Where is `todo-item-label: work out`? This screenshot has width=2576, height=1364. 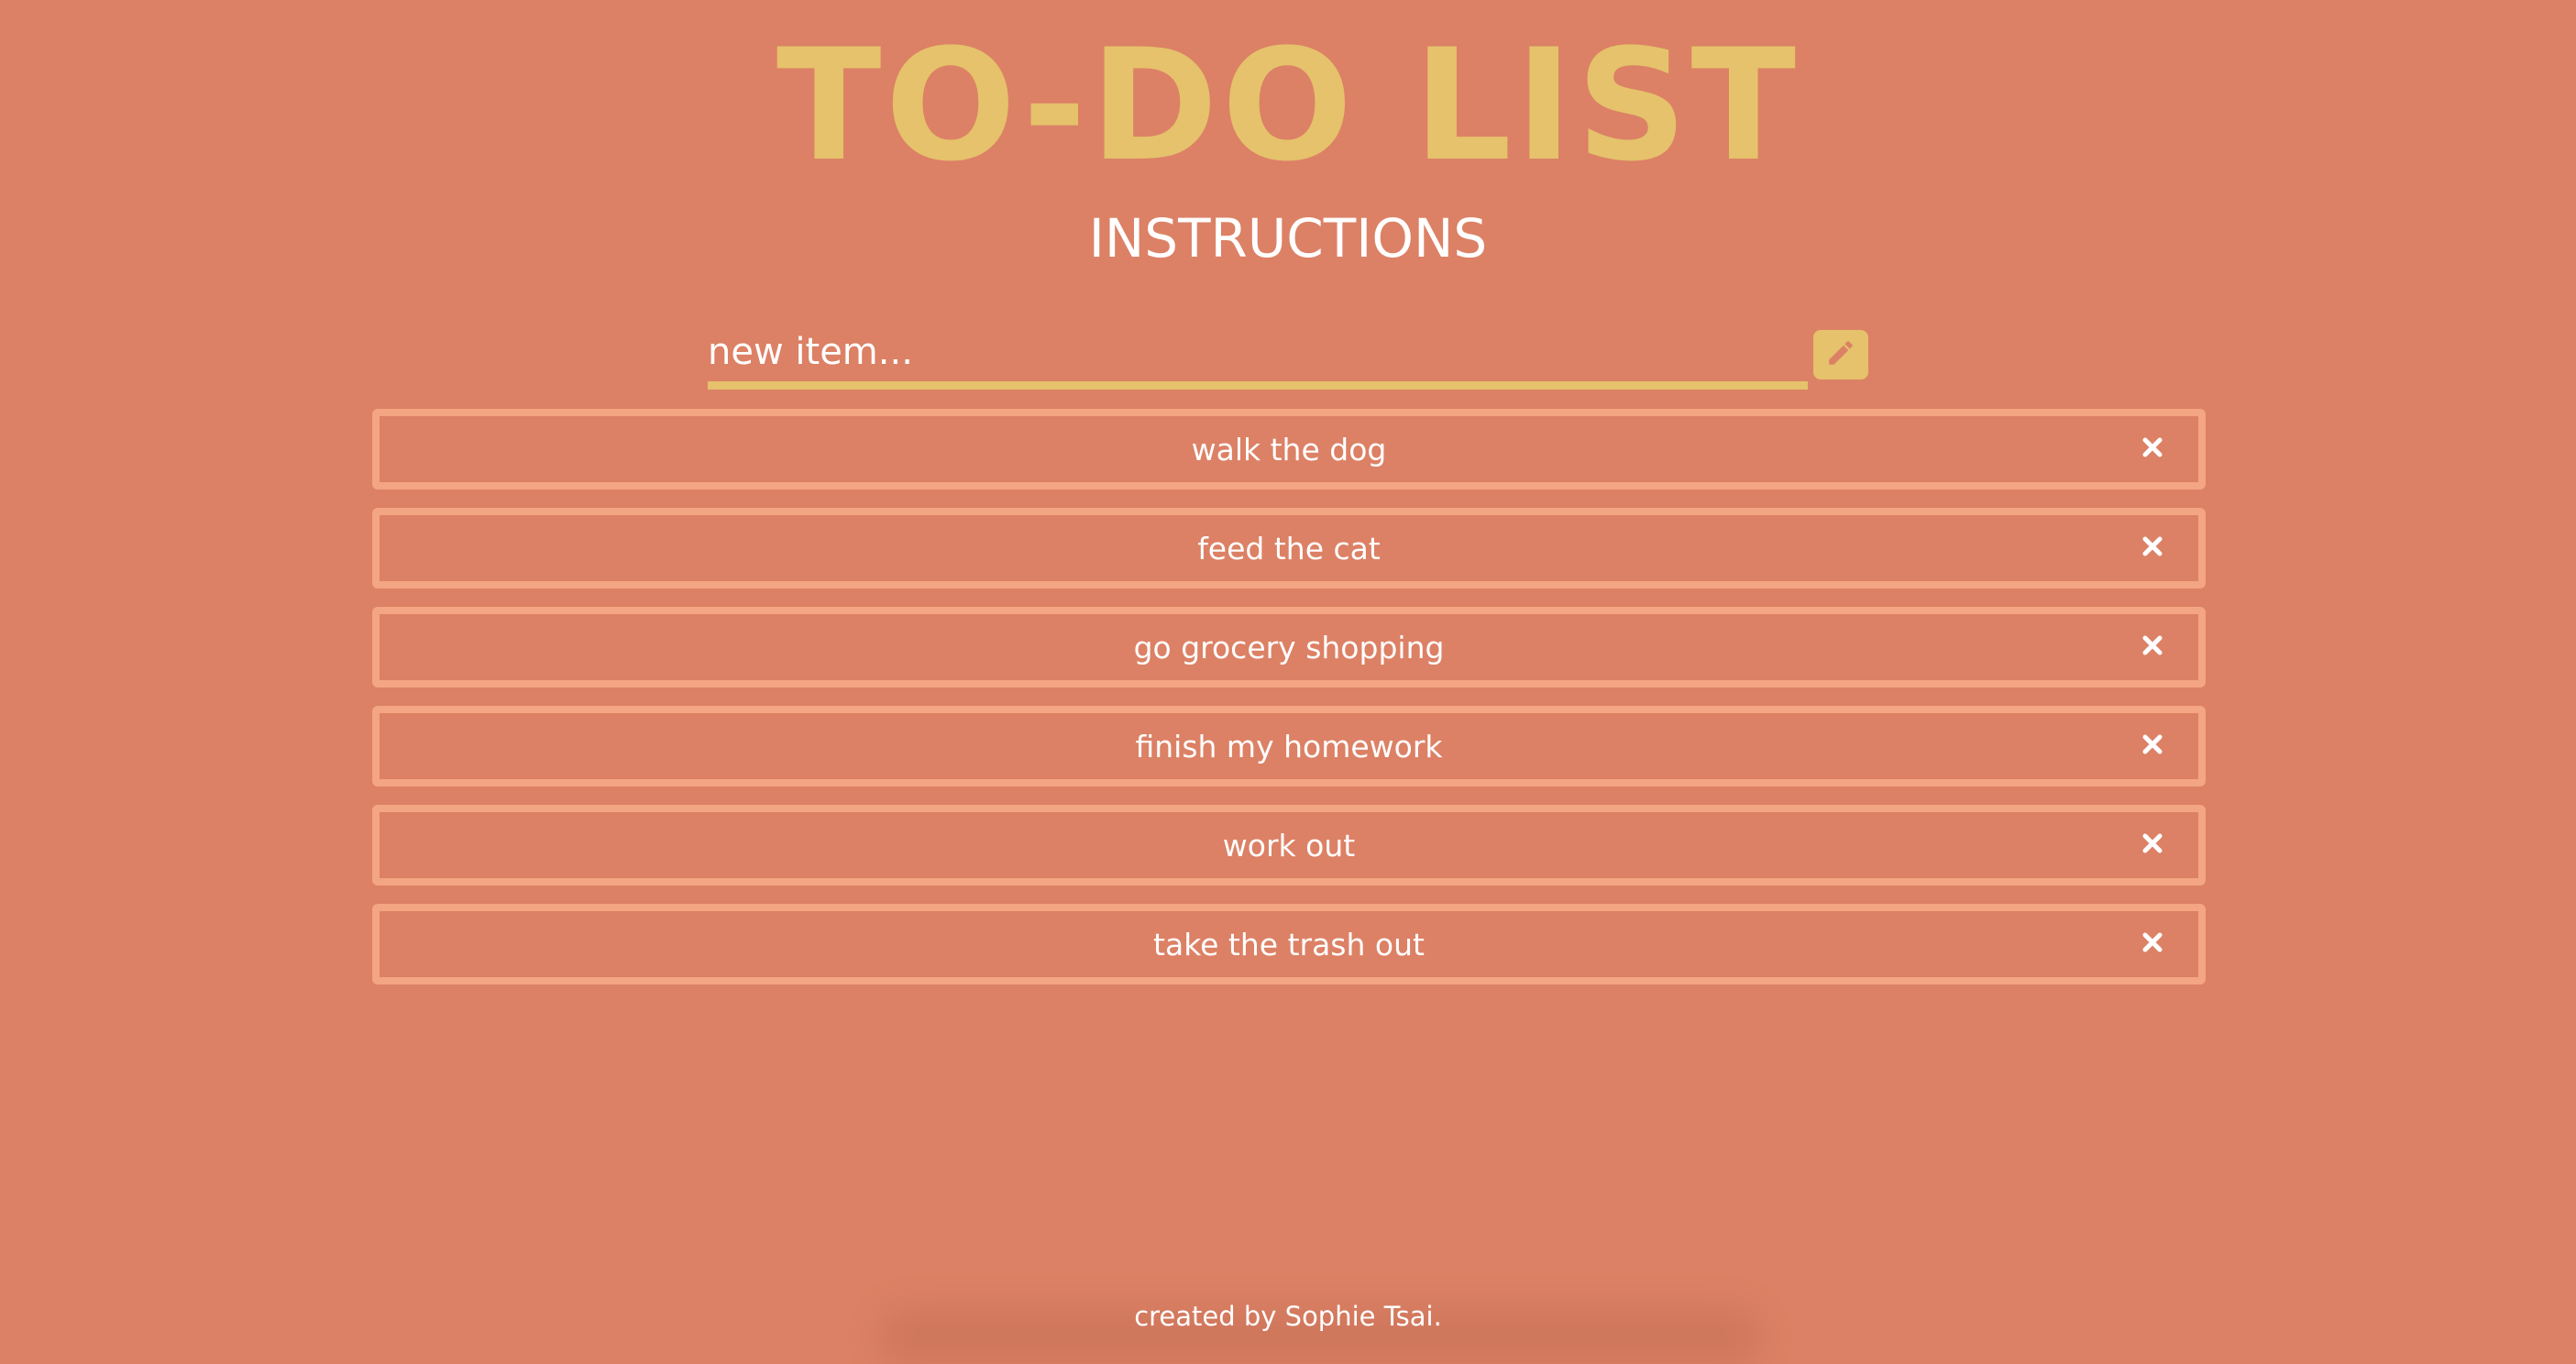 todo-item-label: work out is located at coordinates (1289, 846).